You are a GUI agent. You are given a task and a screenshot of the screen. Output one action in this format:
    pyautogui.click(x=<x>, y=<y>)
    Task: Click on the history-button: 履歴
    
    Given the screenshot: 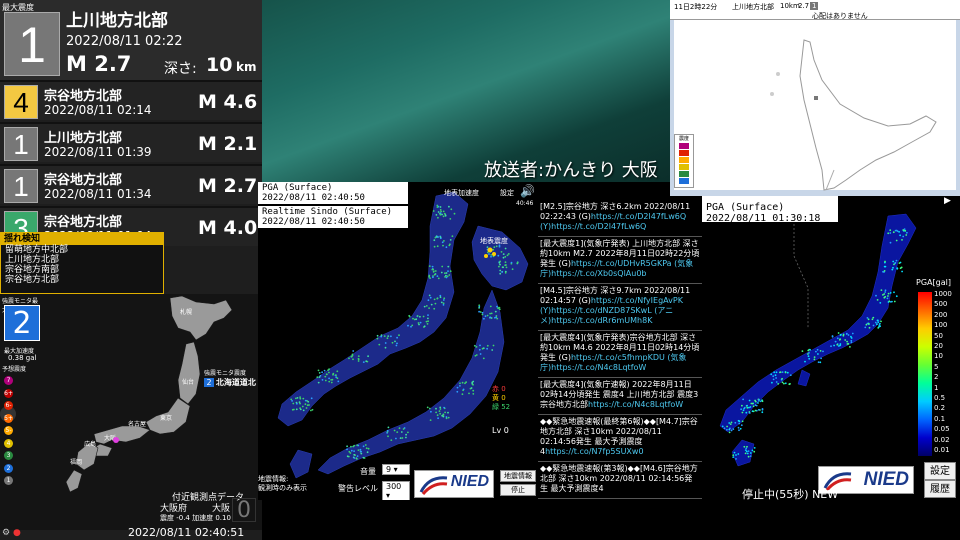 What is the action you would take?
    pyautogui.click(x=940, y=489)
    